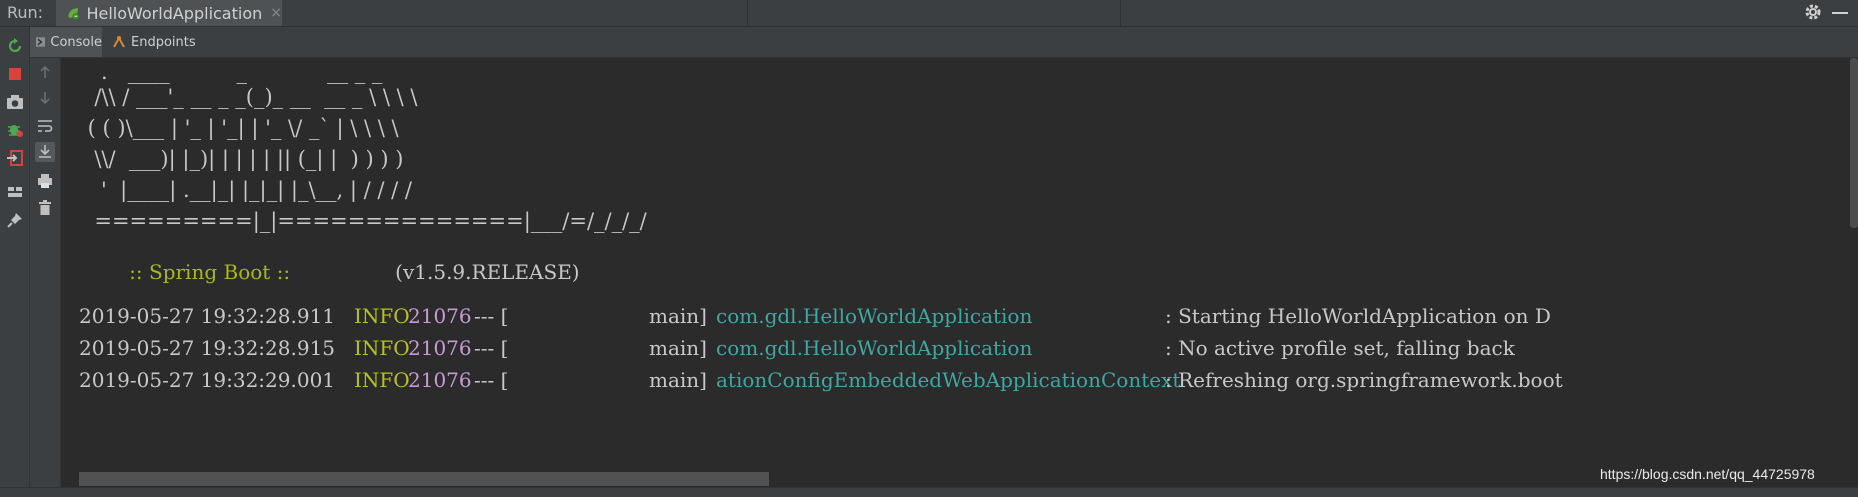  What do you see at coordinates (163, 42) in the screenshot?
I see `tab-endpoints-label: Endpoints` at bounding box center [163, 42].